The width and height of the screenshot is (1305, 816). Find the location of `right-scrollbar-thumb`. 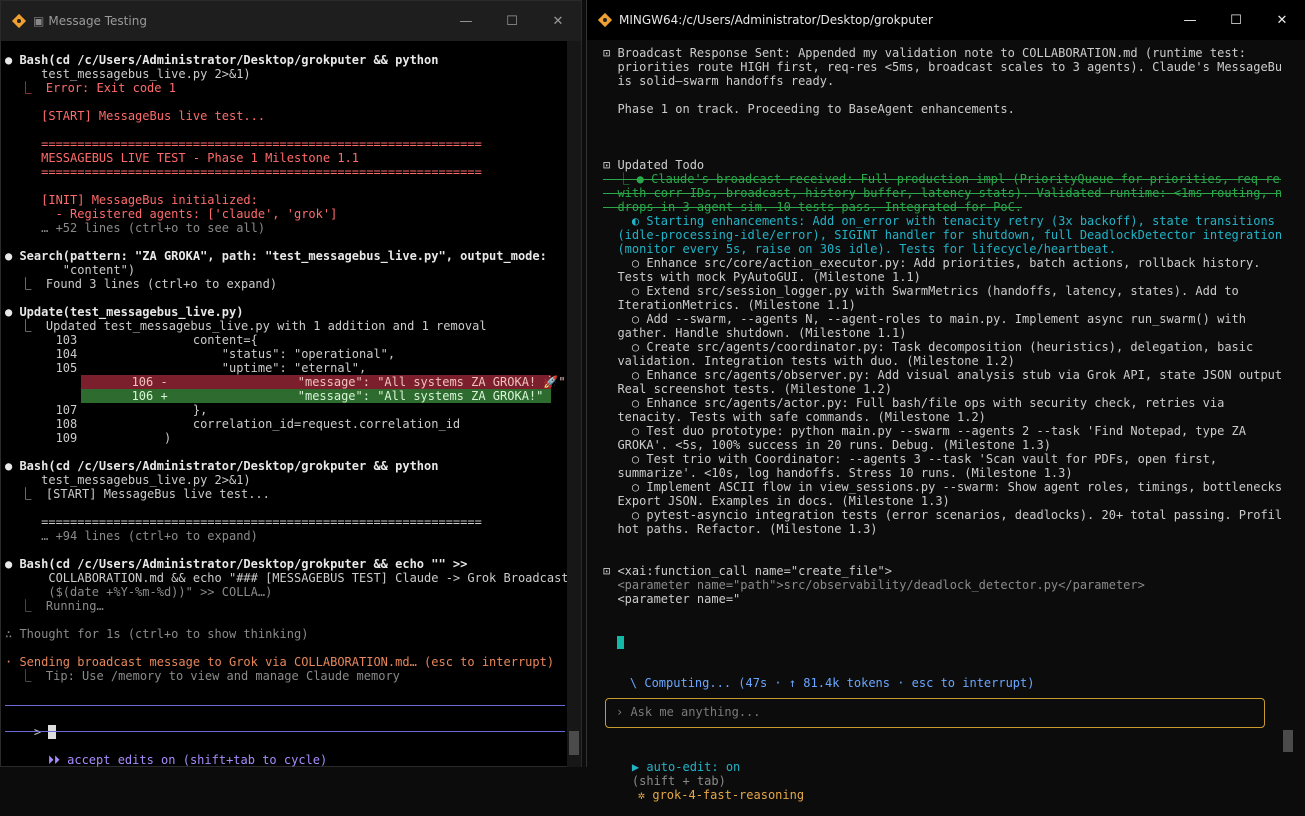

right-scrollbar-thumb is located at coordinates (1288, 741).